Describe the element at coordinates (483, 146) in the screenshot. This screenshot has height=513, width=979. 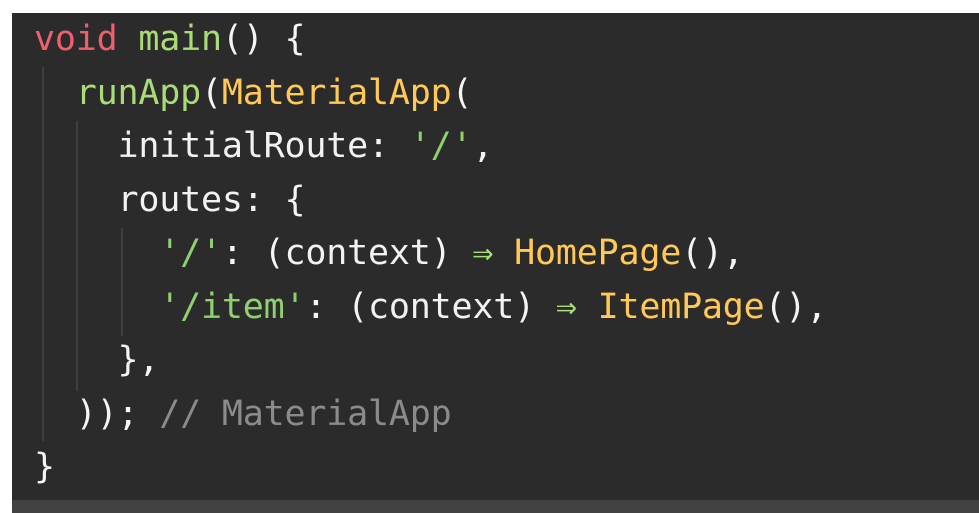
I see `code-token: ,` at that location.